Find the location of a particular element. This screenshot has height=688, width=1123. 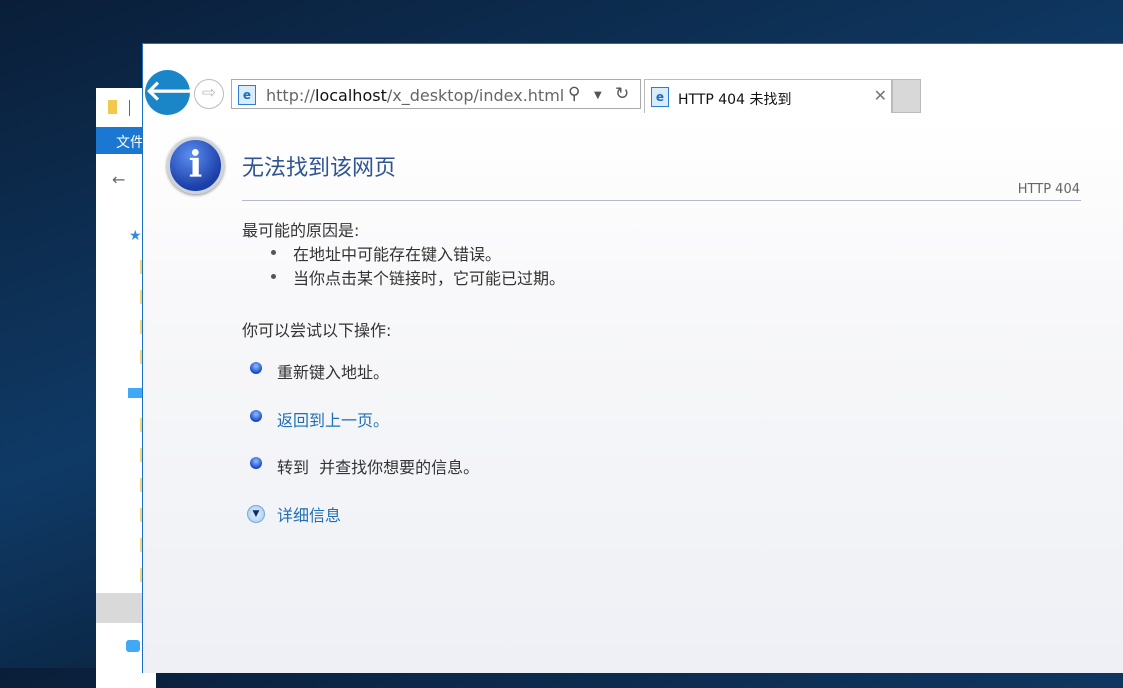

tab-404: e HTTP 404 未找到 ✕ is located at coordinates (768, 96).